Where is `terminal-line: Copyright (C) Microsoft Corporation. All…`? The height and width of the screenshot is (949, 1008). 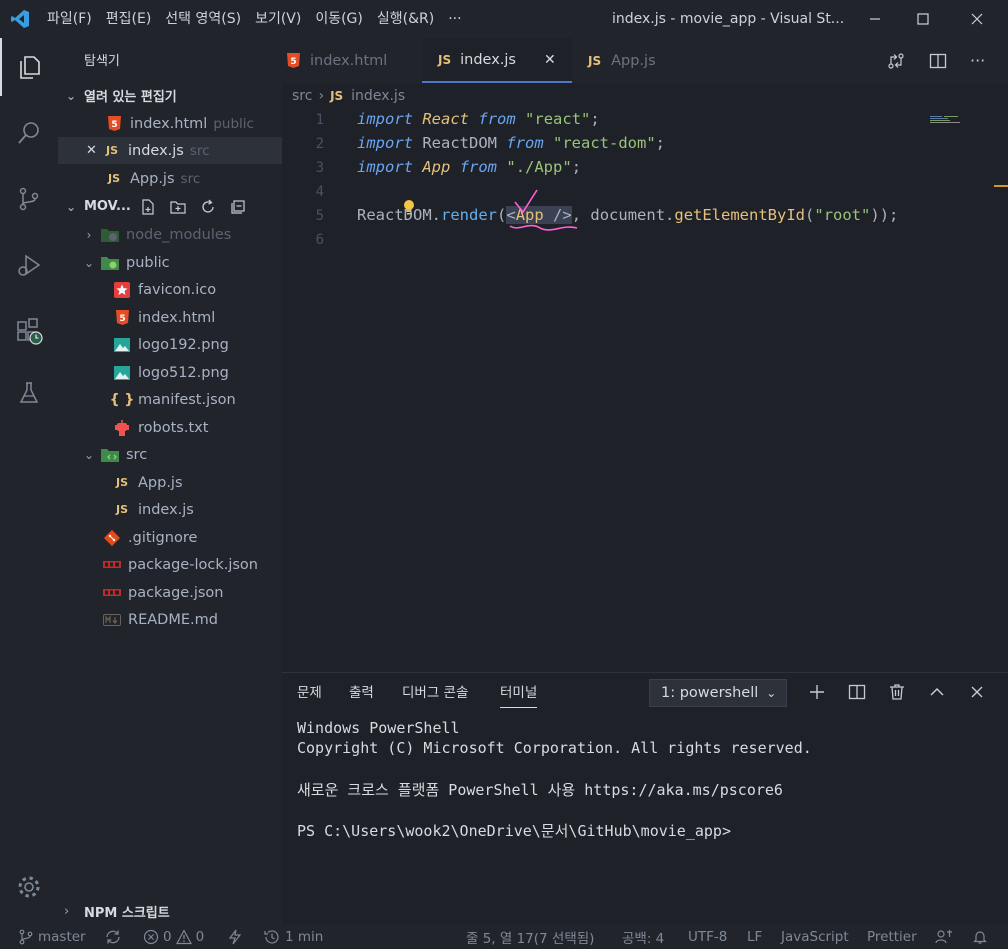 terminal-line: Copyright (C) Microsoft Corporation. All… is located at coordinates (554, 748).